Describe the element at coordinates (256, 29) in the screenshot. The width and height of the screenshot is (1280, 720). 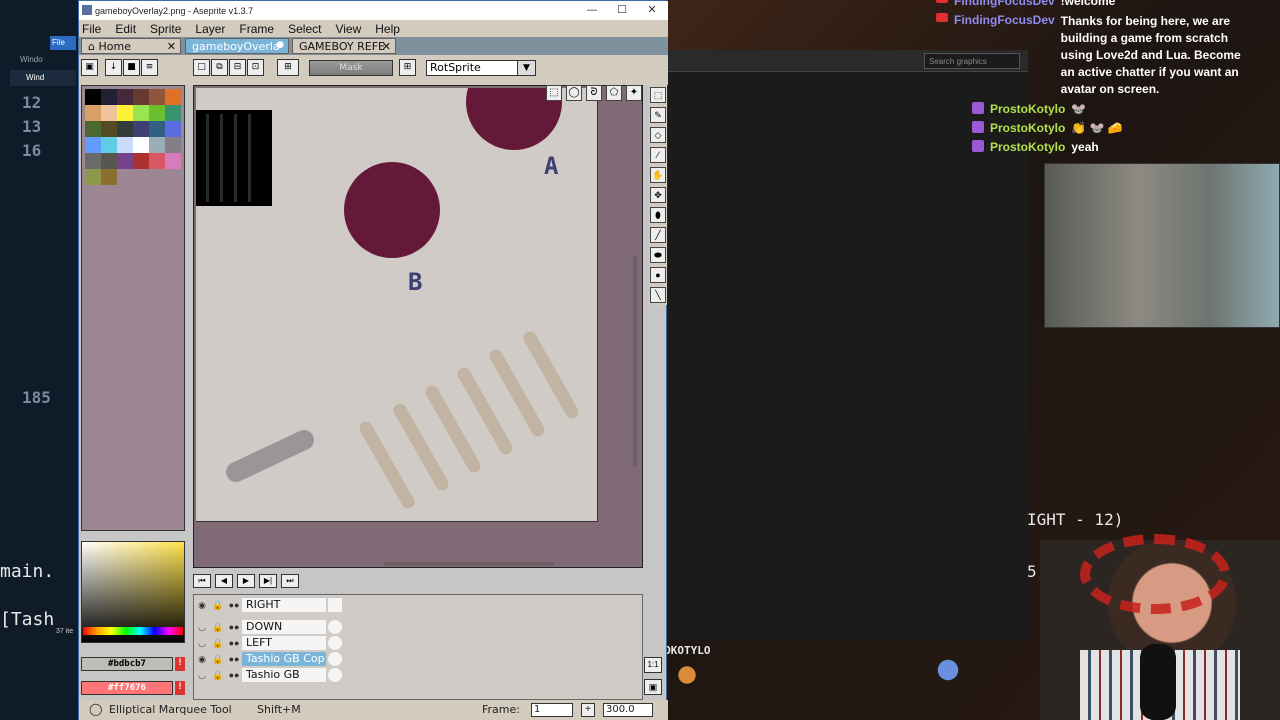
I see `menu-frame: Frame` at that location.